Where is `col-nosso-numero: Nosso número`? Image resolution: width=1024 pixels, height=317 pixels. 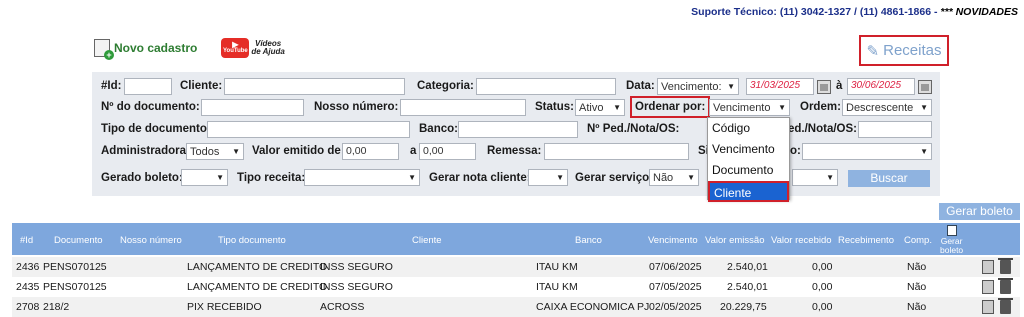
col-nosso-numero: Nosso número is located at coordinates (151, 240).